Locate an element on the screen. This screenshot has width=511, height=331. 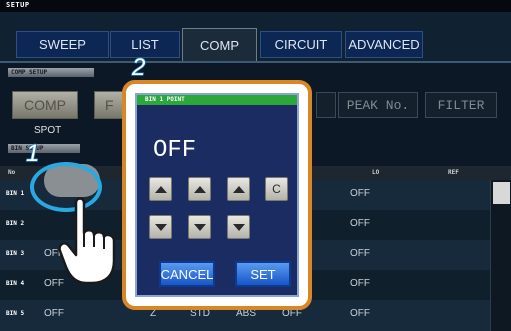
column-header-no: No is located at coordinates (12, 172).